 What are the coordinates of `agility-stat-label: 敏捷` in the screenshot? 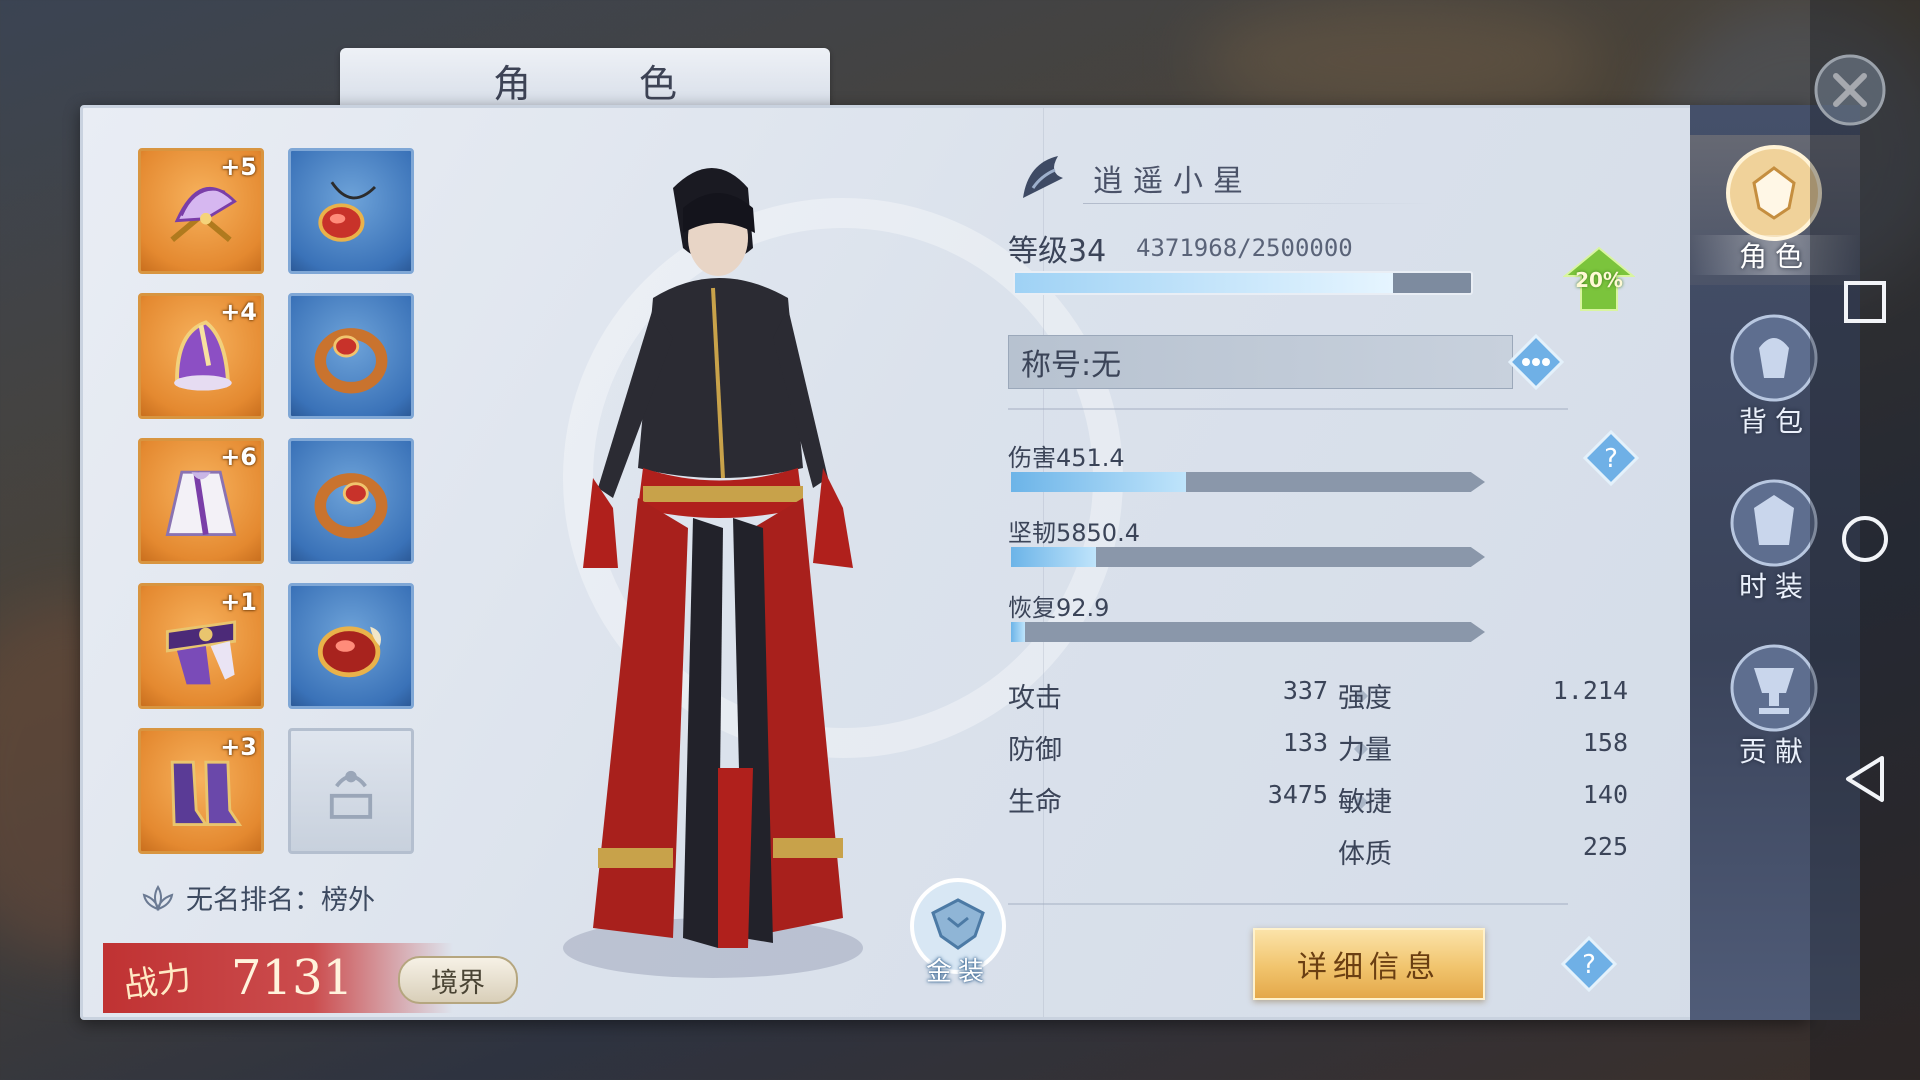 It's located at (1365, 802).